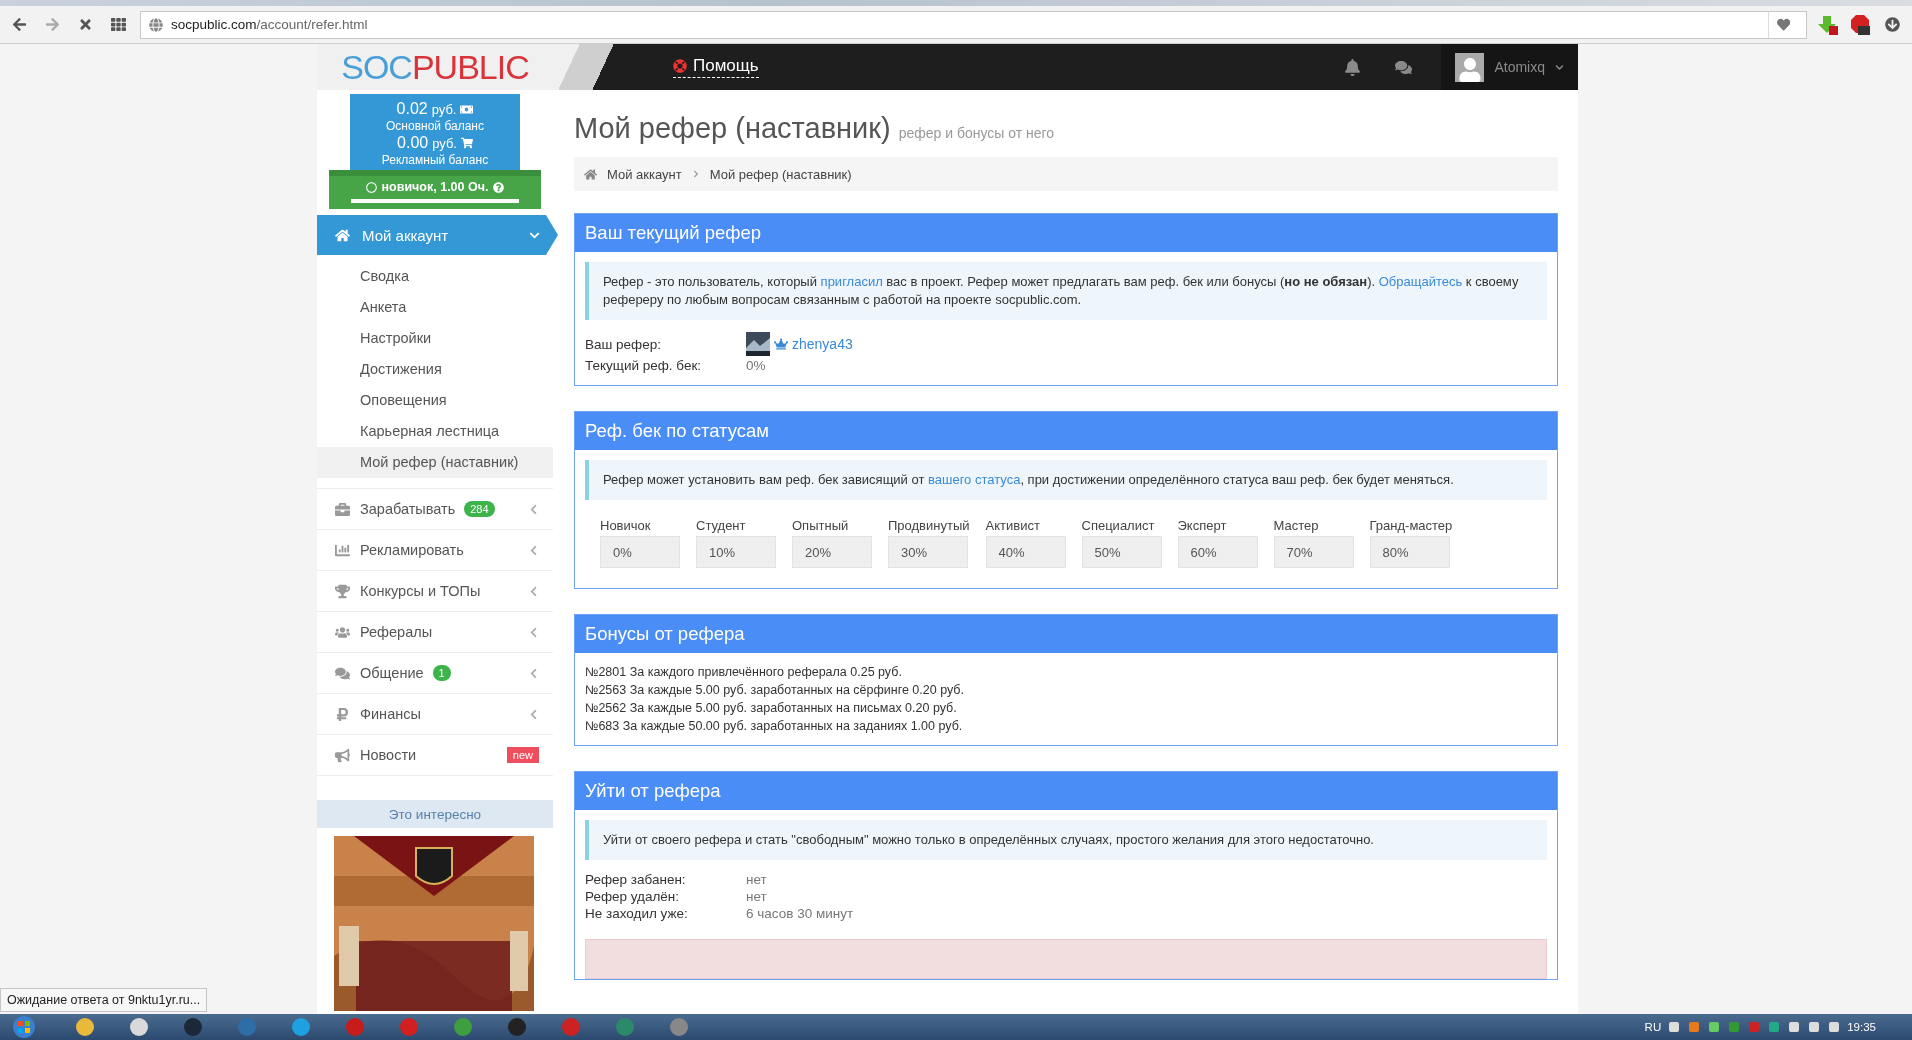 This screenshot has width=1912, height=1040. What do you see at coordinates (1353, 67) in the screenshot?
I see `bell-icon` at bounding box center [1353, 67].